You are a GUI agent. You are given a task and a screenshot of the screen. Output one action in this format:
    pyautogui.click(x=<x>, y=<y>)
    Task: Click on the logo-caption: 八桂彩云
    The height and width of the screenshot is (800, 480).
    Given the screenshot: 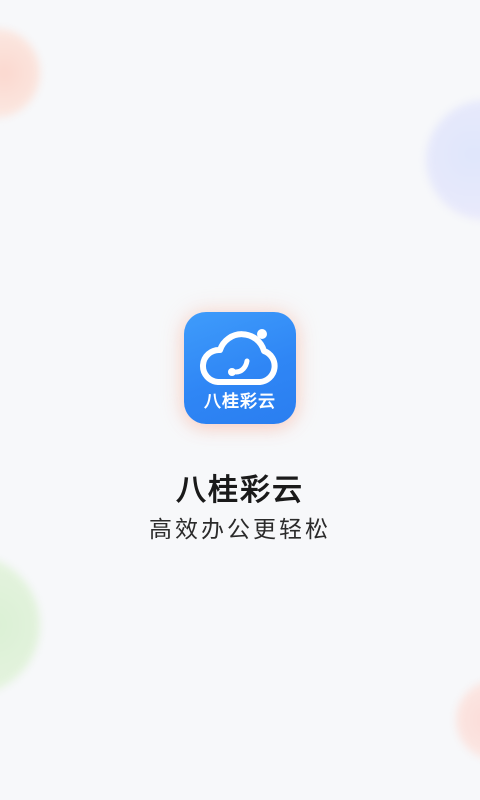 What is the action you would take?
    pyautogui.click(x=240, y=402)
    